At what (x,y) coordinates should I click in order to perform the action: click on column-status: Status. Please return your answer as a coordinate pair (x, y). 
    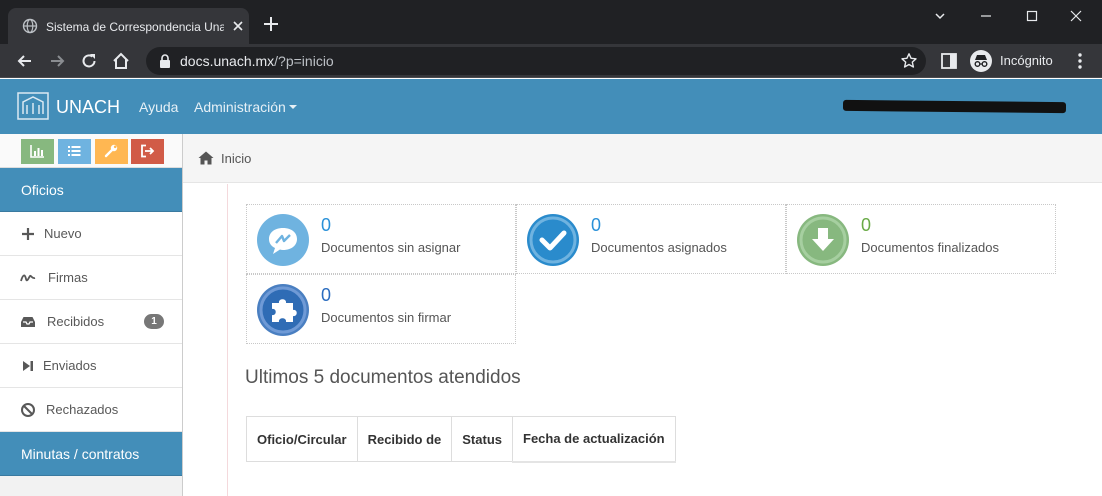
    Looking at the image, I should click on (482, 439).